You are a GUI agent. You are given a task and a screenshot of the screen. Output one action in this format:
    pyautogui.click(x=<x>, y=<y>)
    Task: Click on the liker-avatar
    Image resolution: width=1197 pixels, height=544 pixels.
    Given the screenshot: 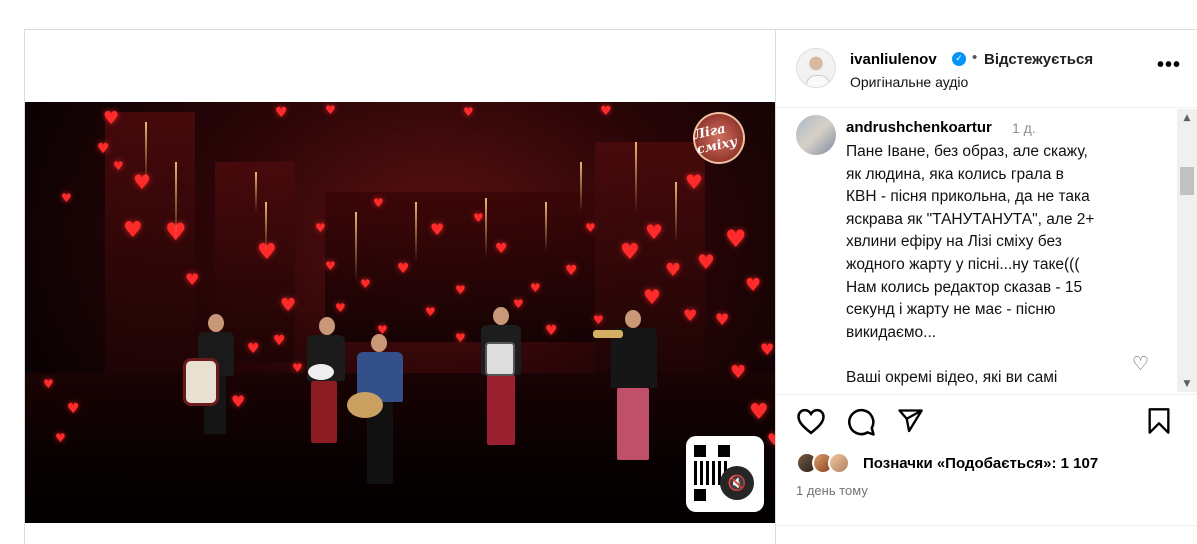 What is the action you would take?
    pyautogui.click(x=839, y=463)
    